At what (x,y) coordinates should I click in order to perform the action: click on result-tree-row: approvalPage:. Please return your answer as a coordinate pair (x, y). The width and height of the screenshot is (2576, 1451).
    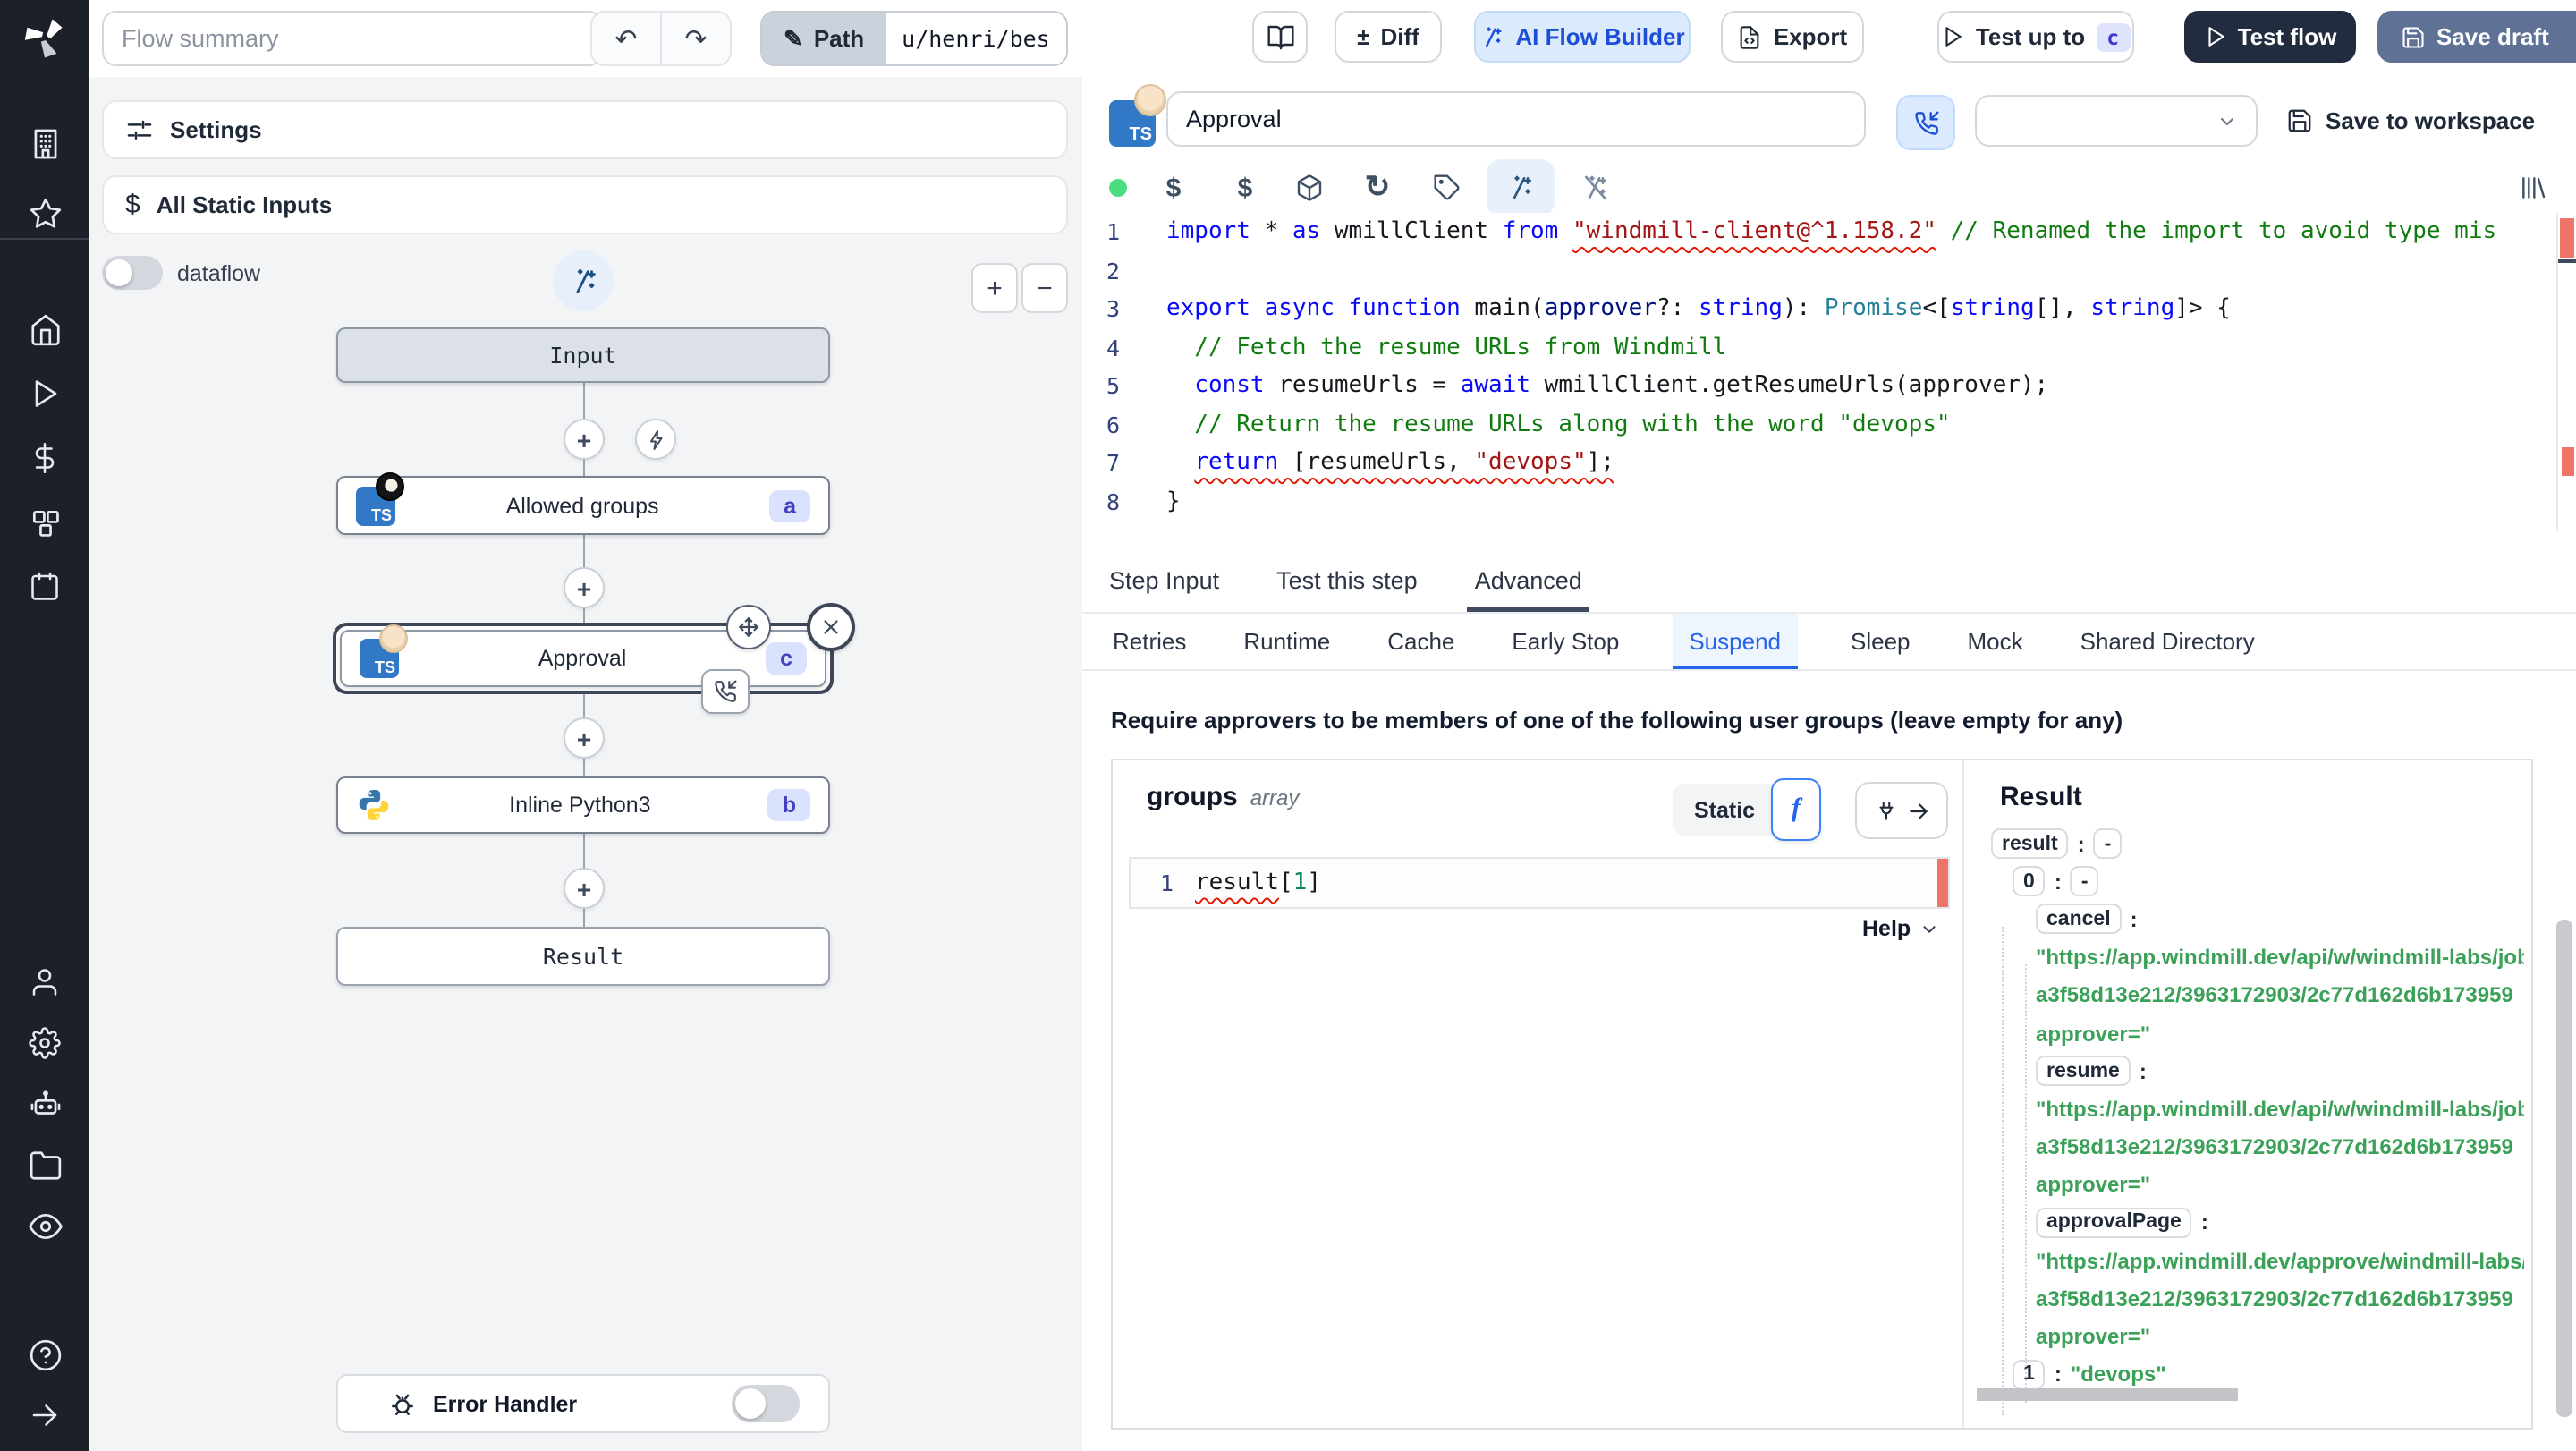
    Looking at the image, I should click on (2250, 1223).